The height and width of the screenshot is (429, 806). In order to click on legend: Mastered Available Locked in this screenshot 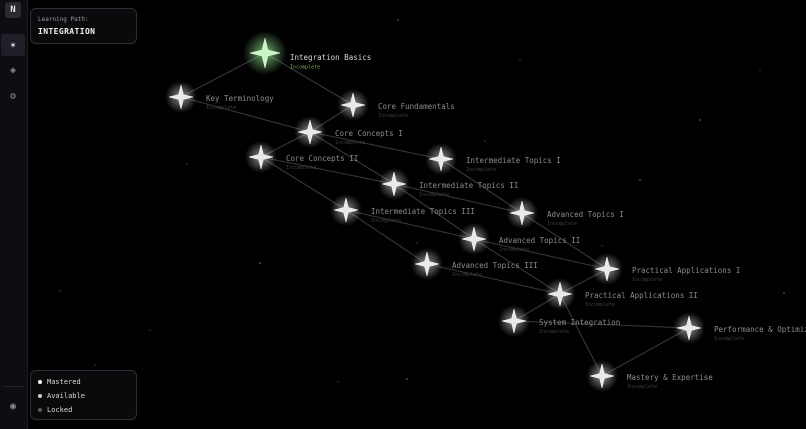, I will do `click(83, 395)`.